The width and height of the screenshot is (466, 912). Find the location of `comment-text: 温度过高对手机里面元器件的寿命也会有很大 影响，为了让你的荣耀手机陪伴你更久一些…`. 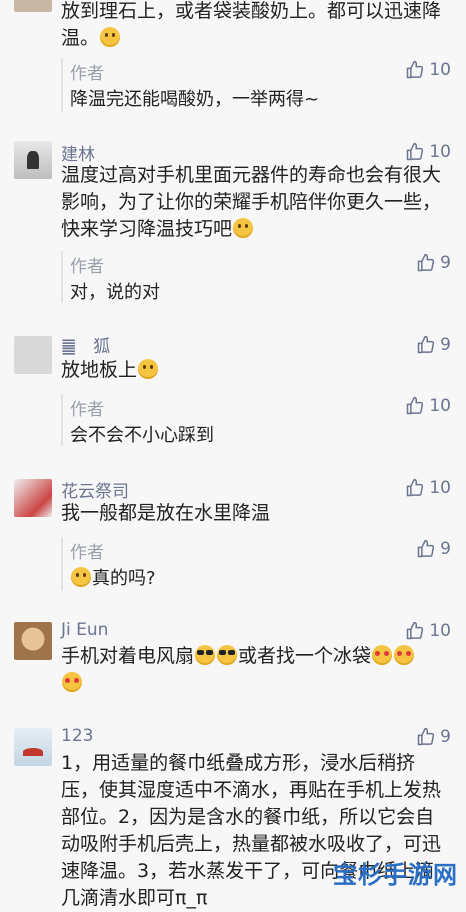

comment-text: 温度过高对手机里面元器件的寿命也会有很大 影响，为了让你的荣耀手机陪伴你更久一些… is located at coordinates (251, 202).